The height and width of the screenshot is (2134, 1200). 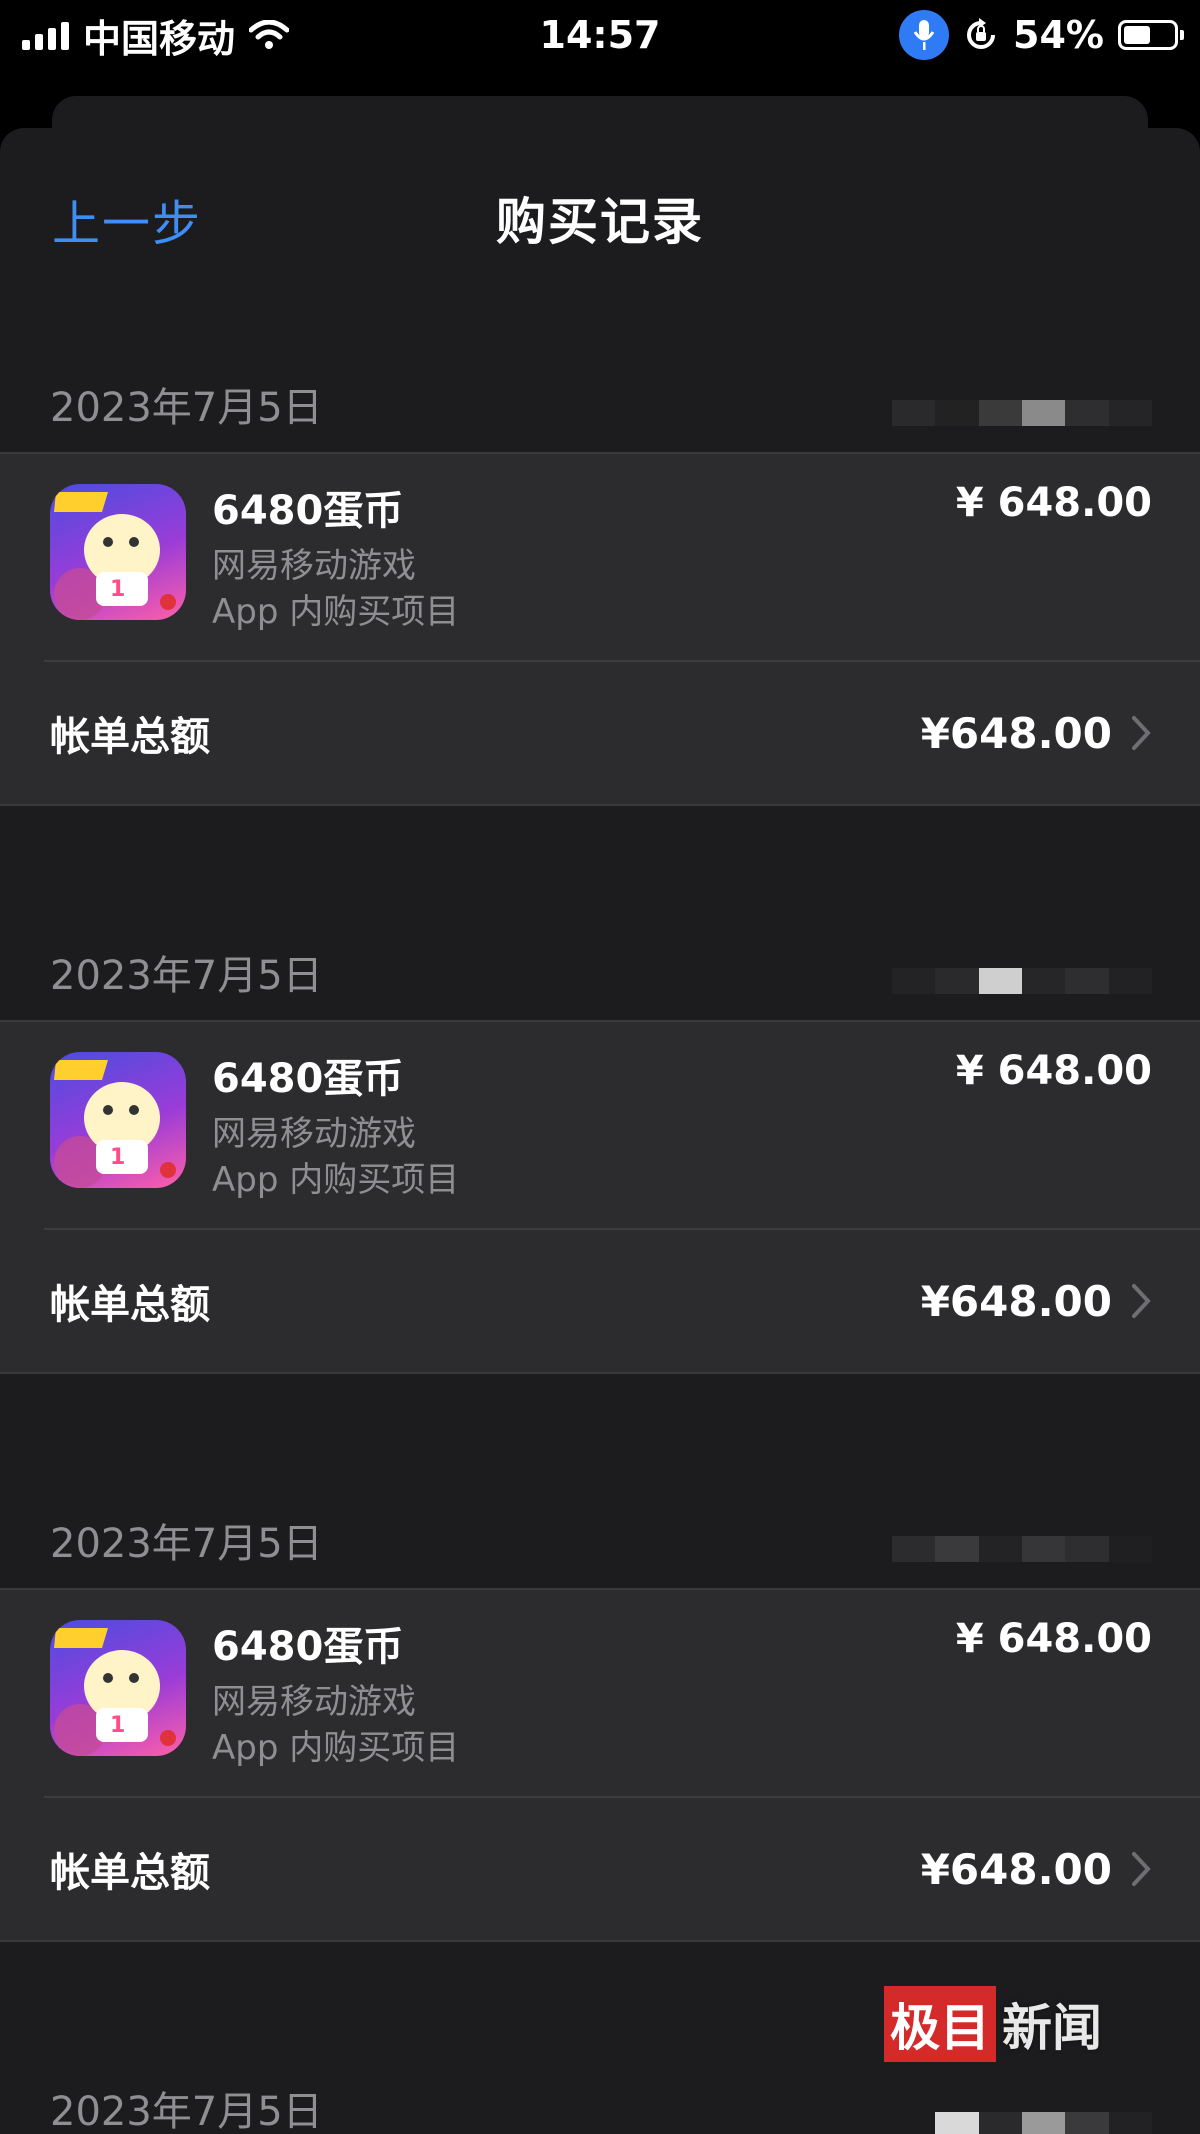 I want to click on status-bar: 中国移动 14:57 54%, so click(x=600, y=35).